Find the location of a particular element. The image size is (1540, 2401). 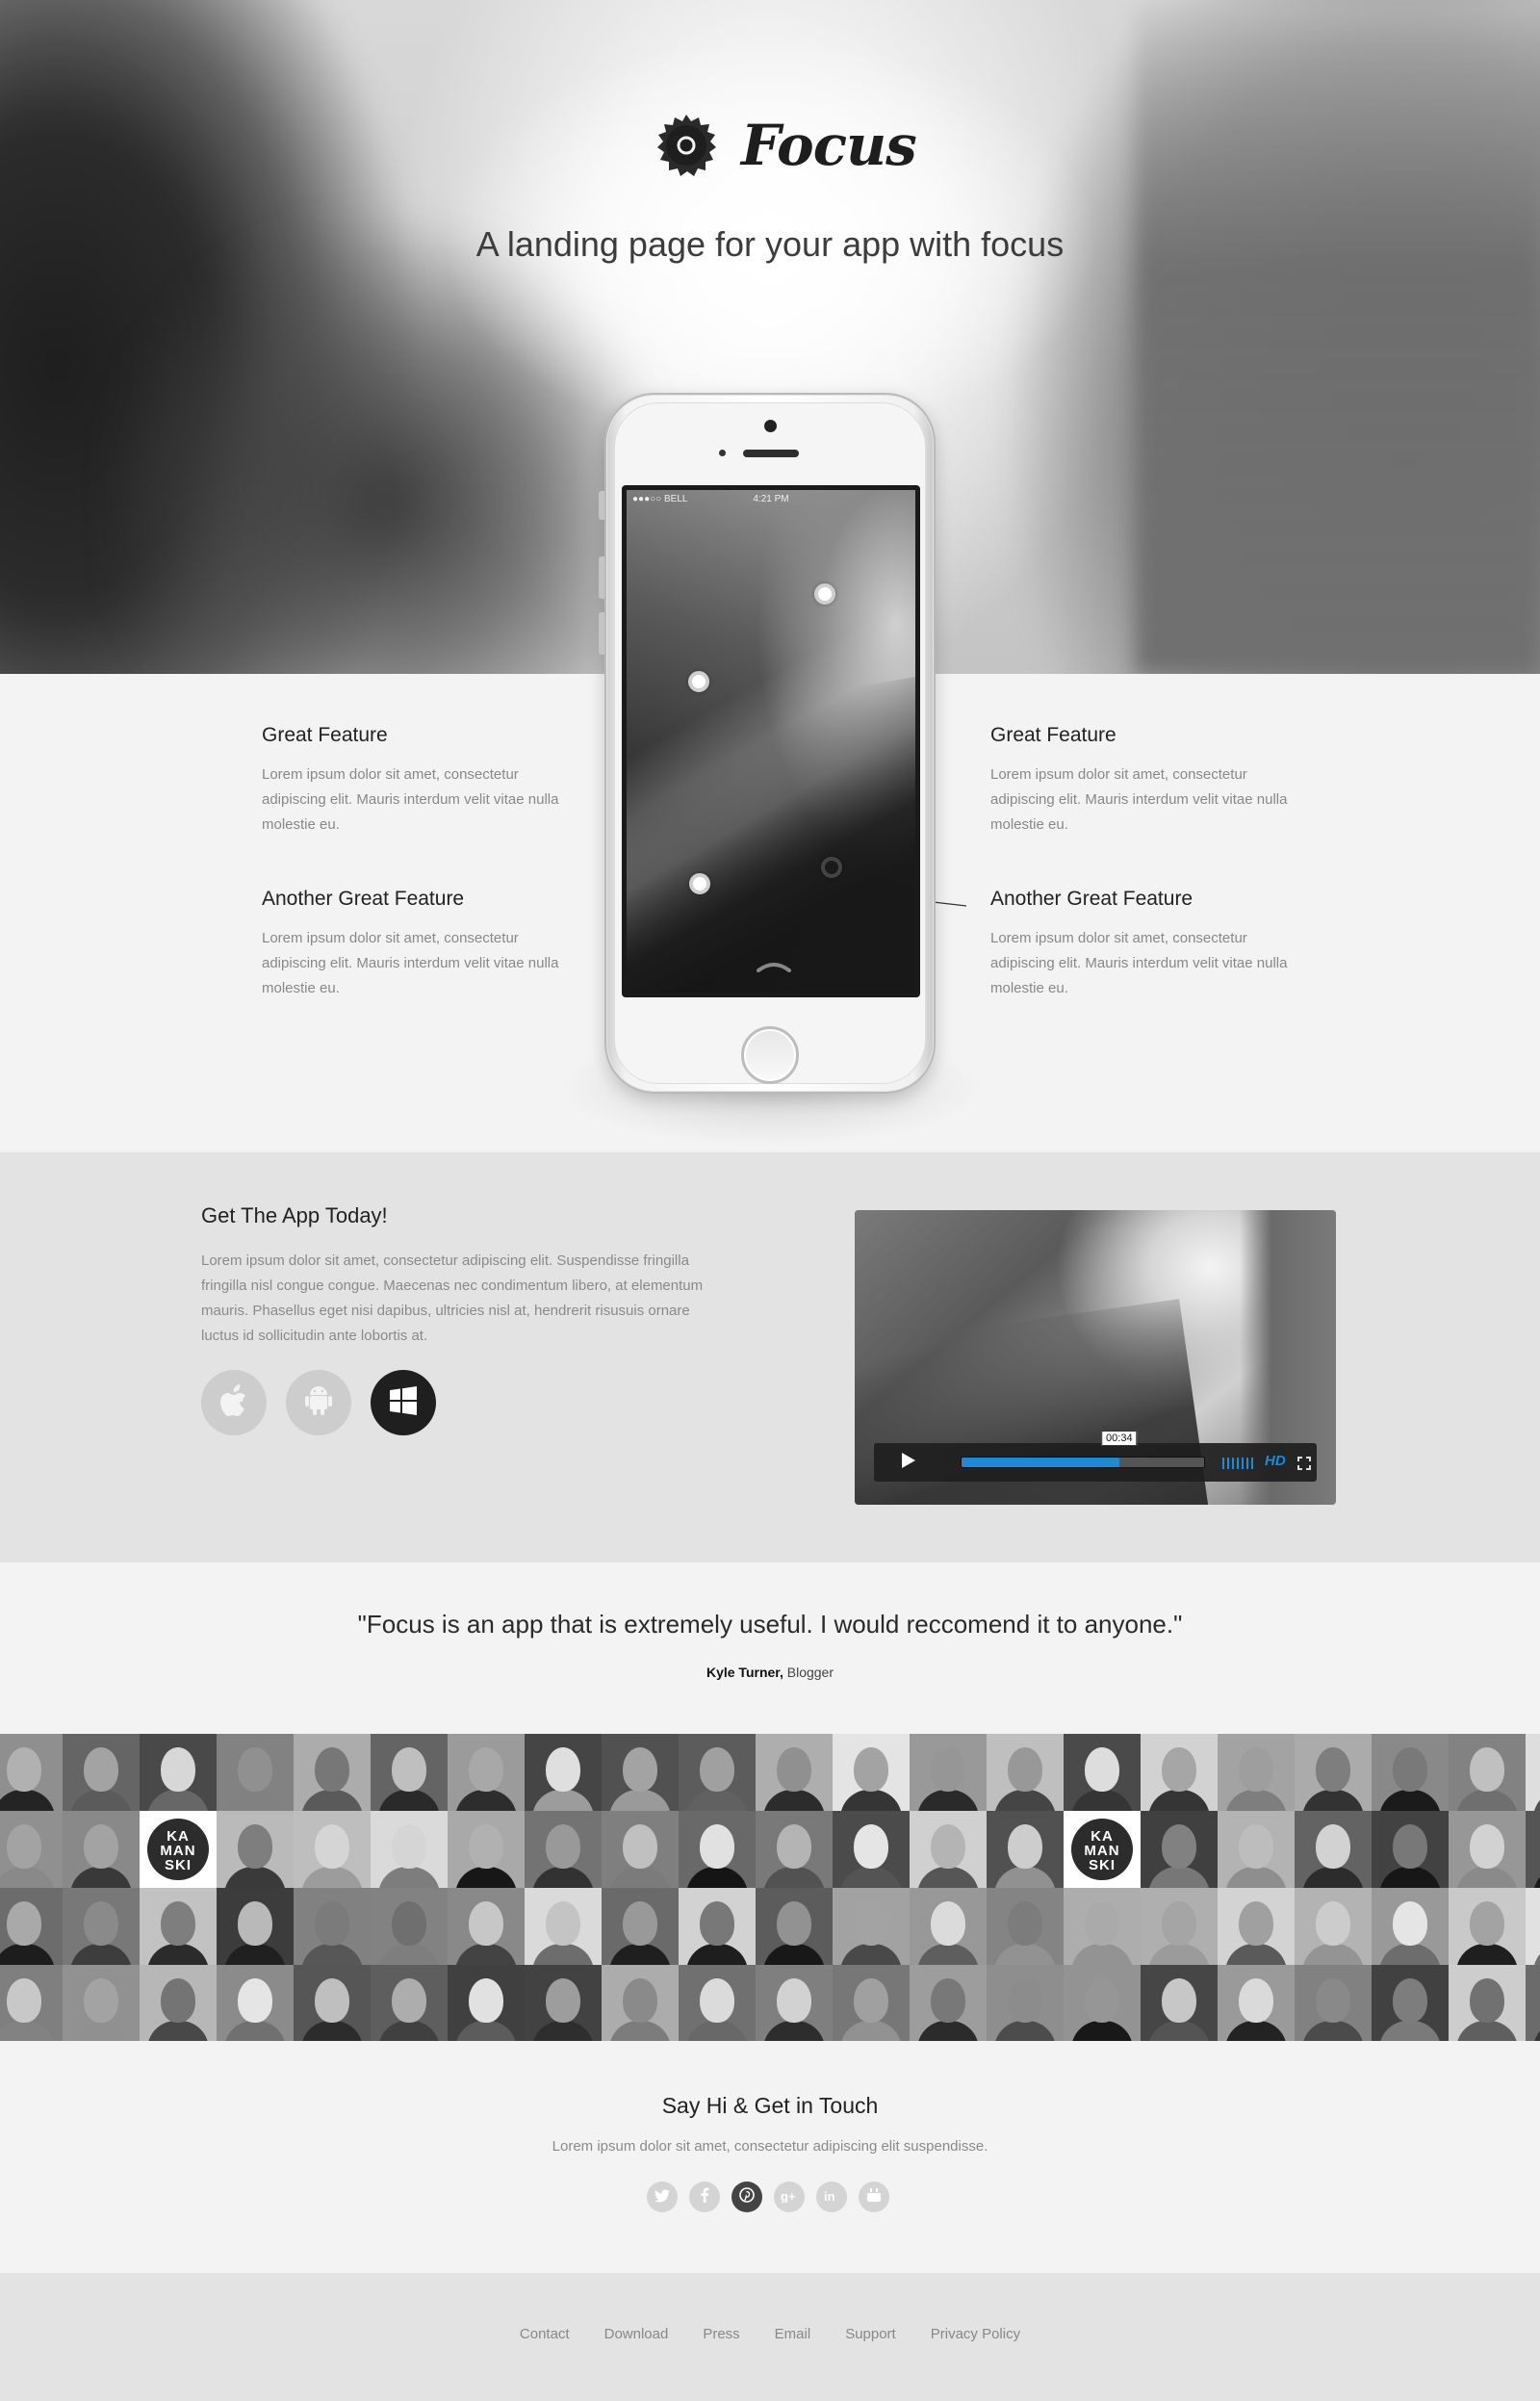

phone-mute-switch is located at coordinates (601, 505).